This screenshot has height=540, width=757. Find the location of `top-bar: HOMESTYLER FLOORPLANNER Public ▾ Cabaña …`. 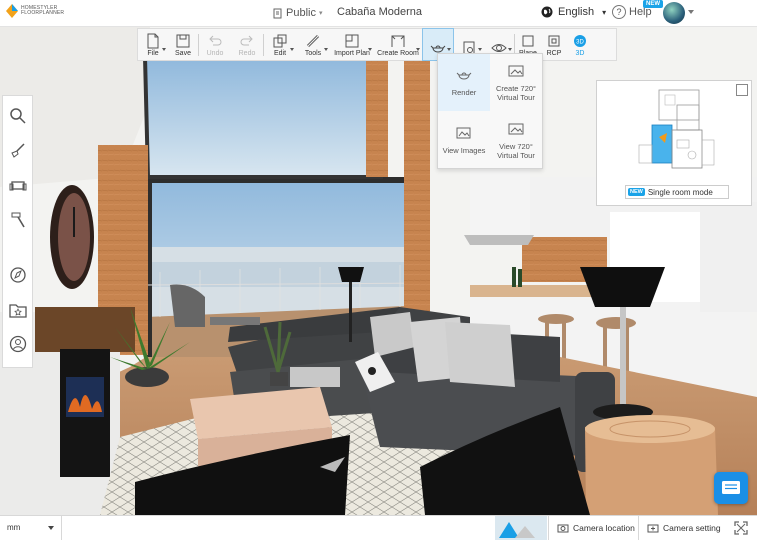

top-bar: HOMESTYLER FLOORPLANNER Public ▾ Cabaña … is located at coordinates (378, 13).